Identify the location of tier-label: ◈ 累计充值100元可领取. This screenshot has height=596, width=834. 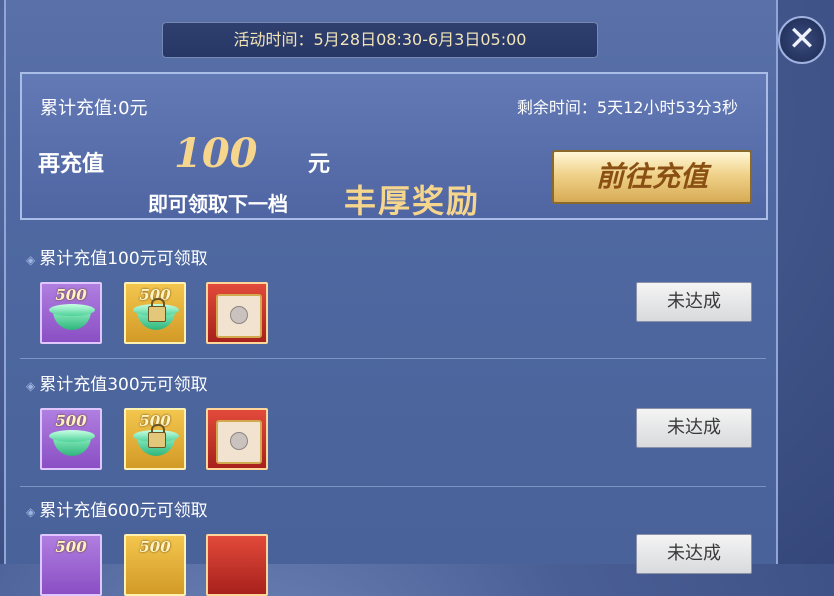
(117, 256).